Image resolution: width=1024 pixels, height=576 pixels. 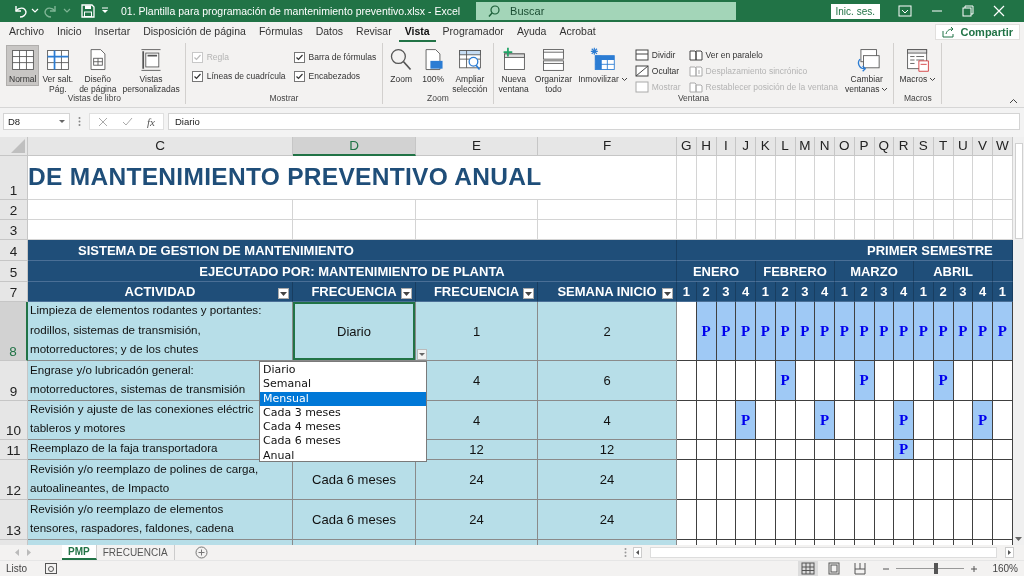 What do you see at coordinates (151, 70) in the screenshot?
I see `ribbon-button: Vistas personalizadas` at bounding box center [151, 70].